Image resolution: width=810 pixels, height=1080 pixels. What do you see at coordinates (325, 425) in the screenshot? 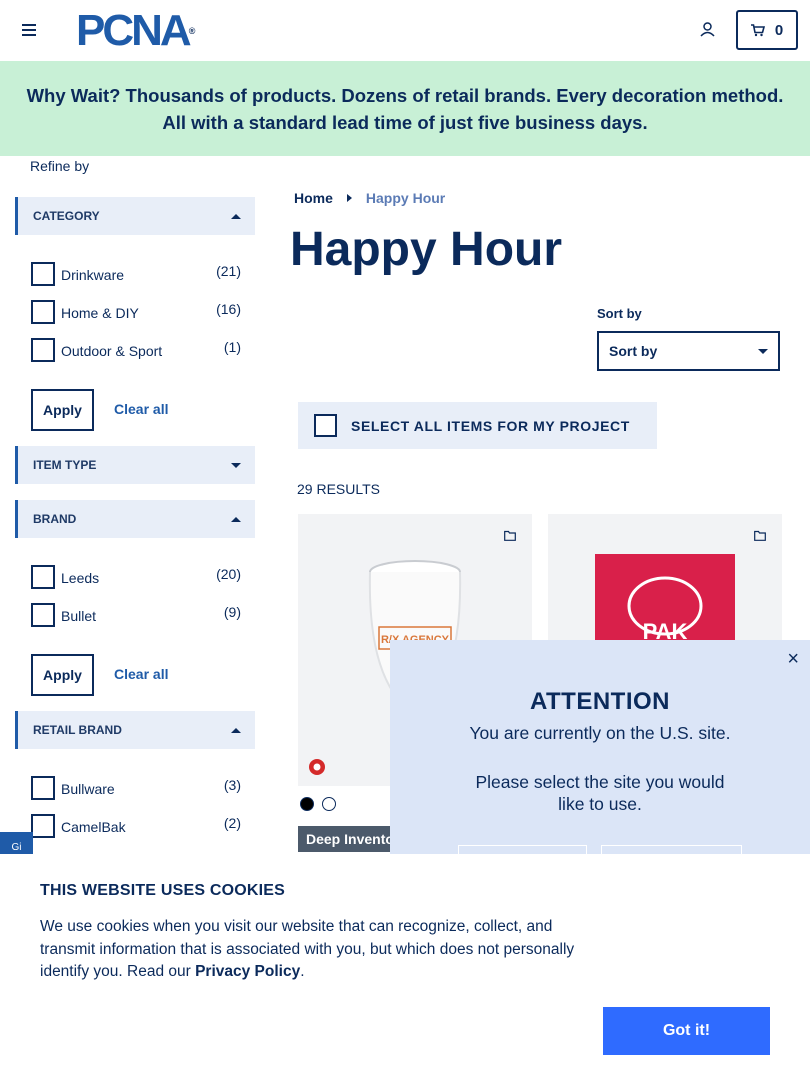
I see `select-all-checkbox` at bounding box center [325, 425].